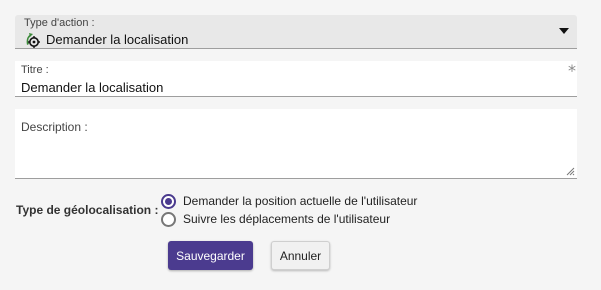  I want to click on radio-button-unchecked, so click(168, 219).